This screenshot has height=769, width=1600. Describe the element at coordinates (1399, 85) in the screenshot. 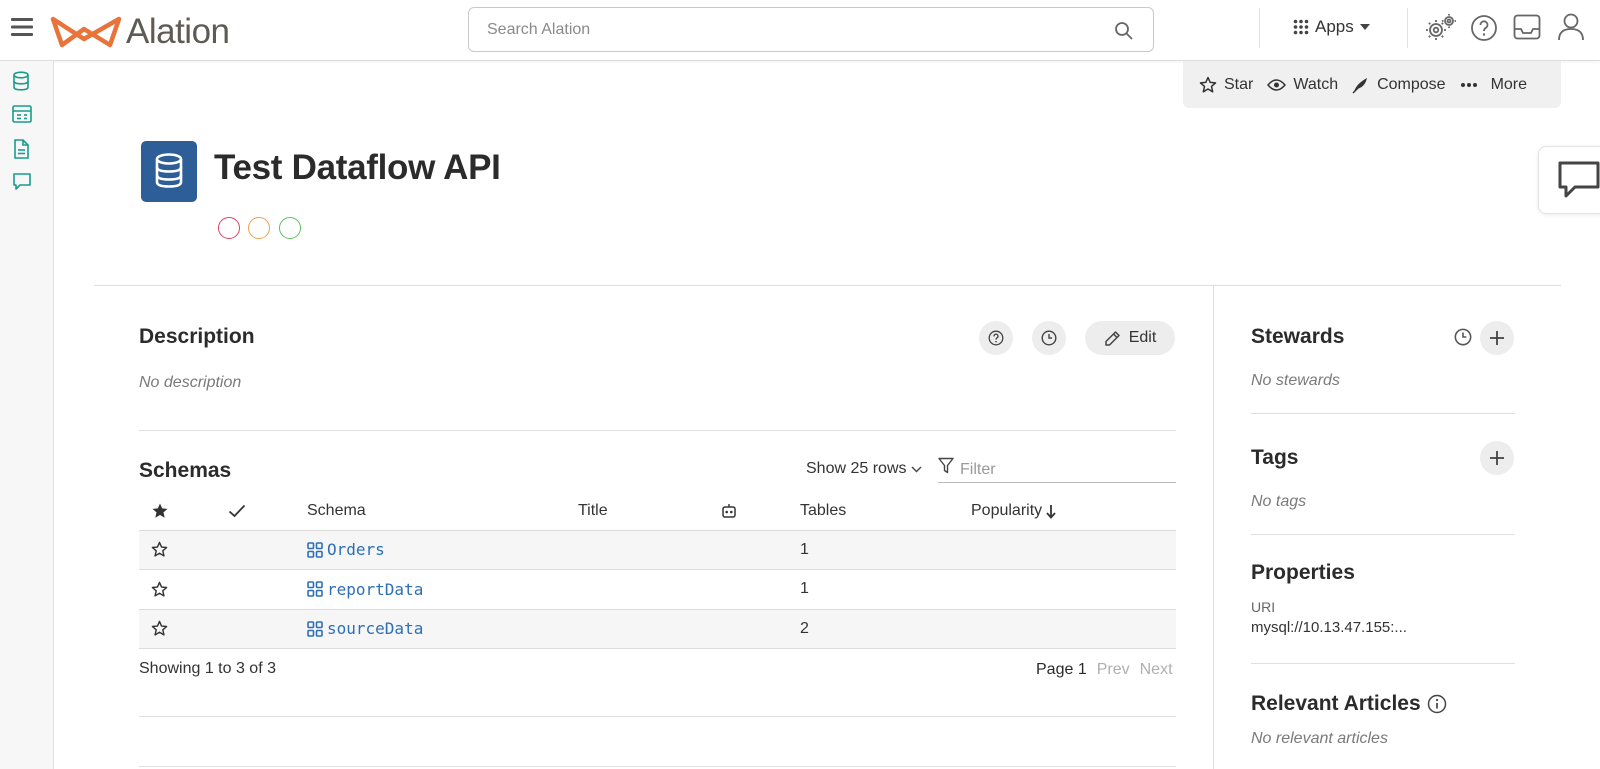

I see `compose-button: Compose` at that location.